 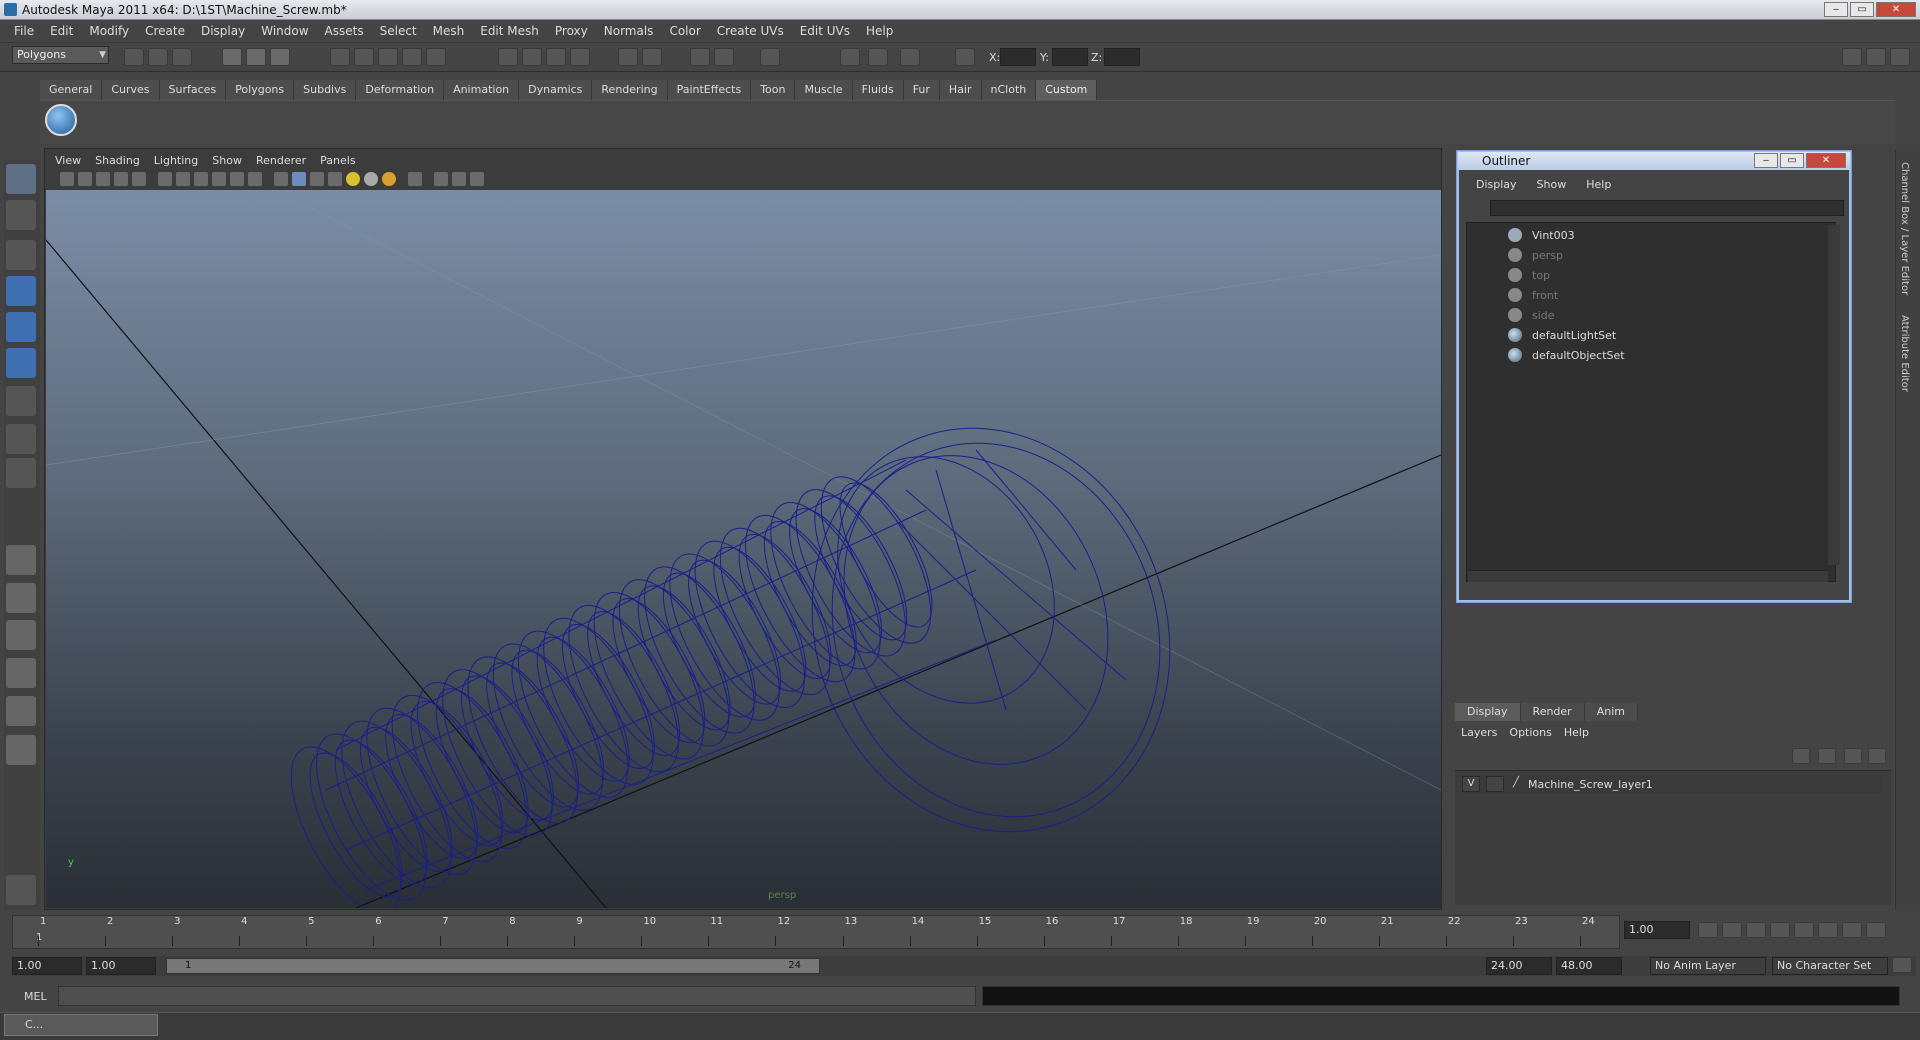 I want to click on tab-surfaces: Surfaces, so click(x=193, y=90).